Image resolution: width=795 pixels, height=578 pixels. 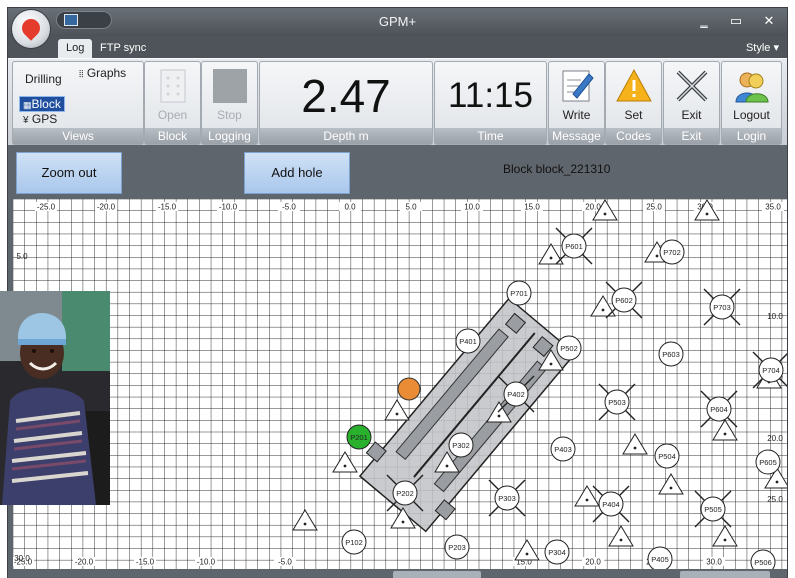 I want to click on login-group: Logout Login, so click(x=751, y=103).